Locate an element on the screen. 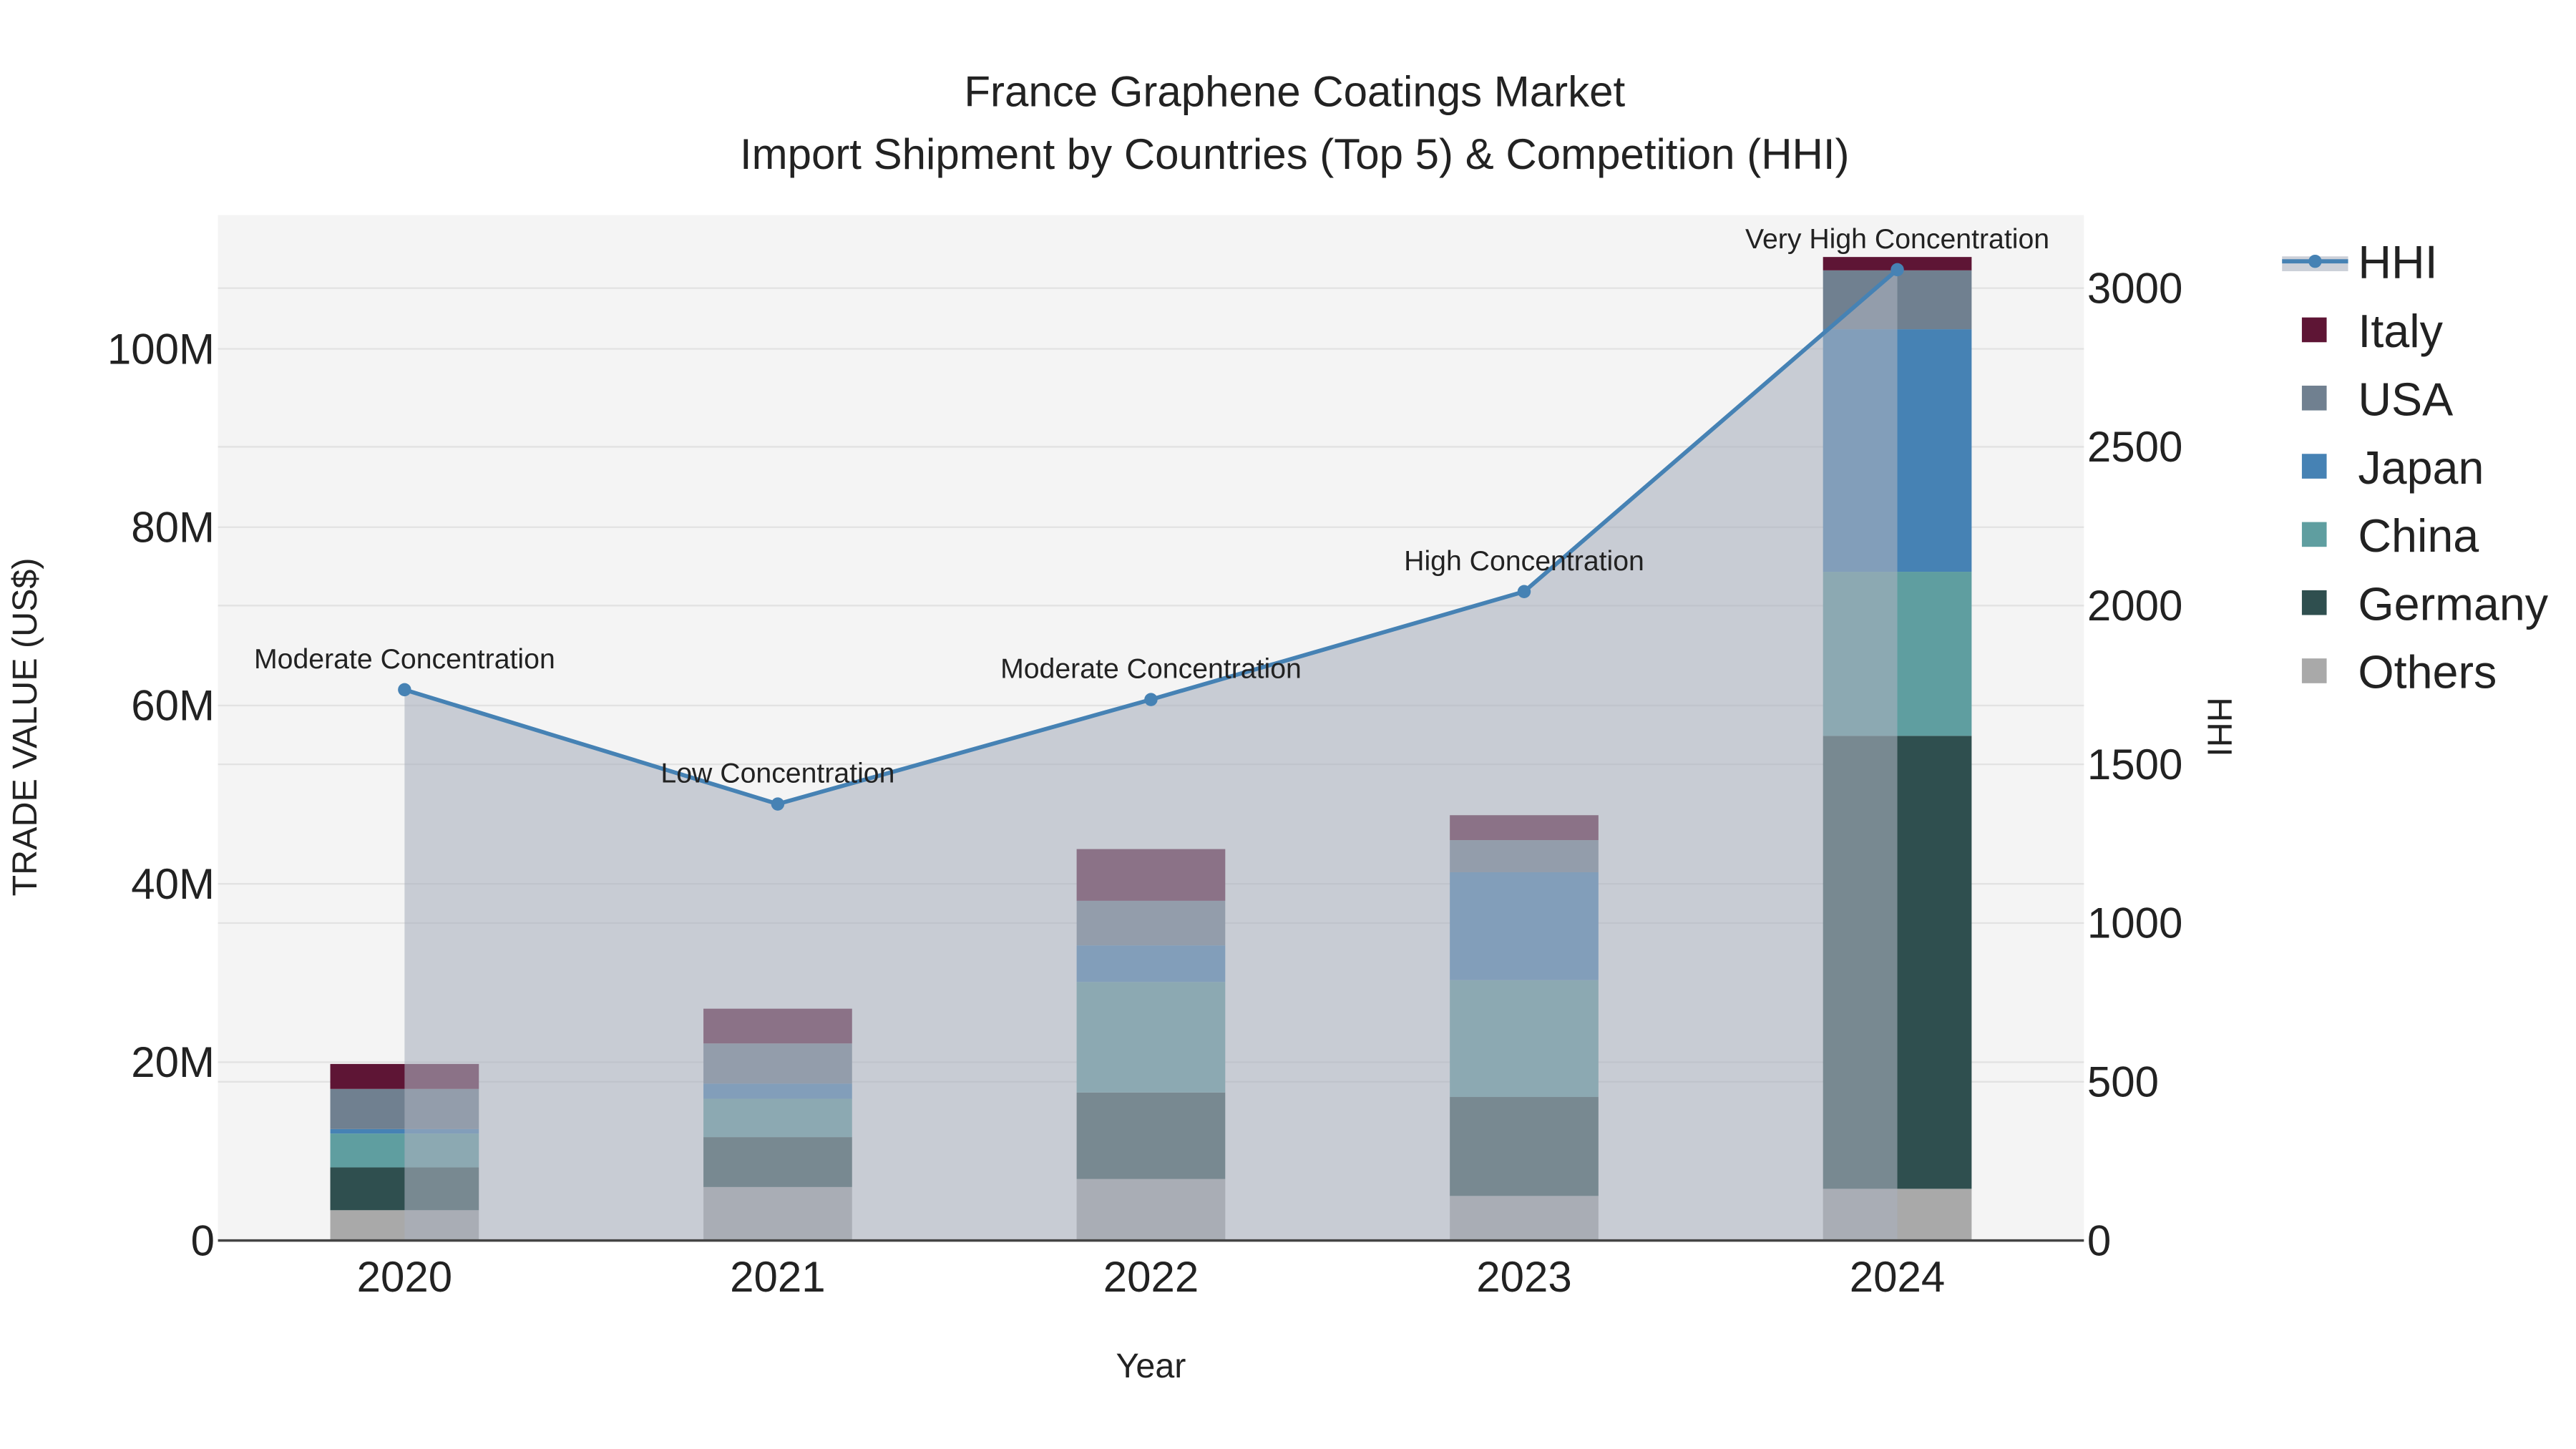 This screenshot has height=1449, width=2576. y2-tick-label: 500 is located at coordinates (2123, 1082).